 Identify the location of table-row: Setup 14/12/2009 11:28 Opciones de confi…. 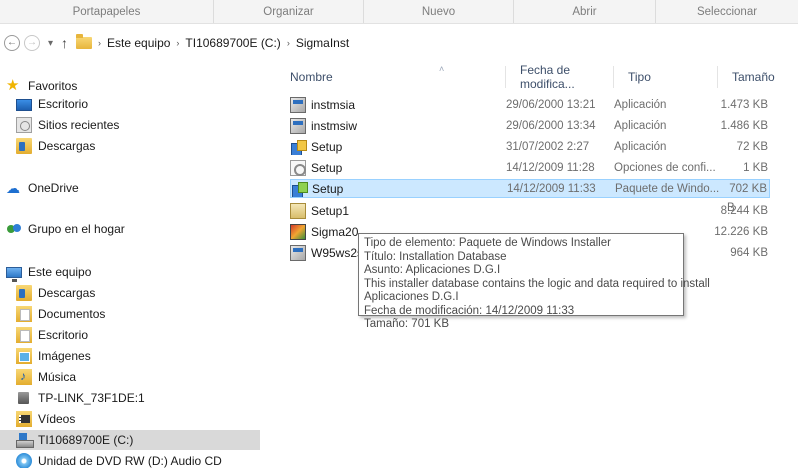
(530, 167).